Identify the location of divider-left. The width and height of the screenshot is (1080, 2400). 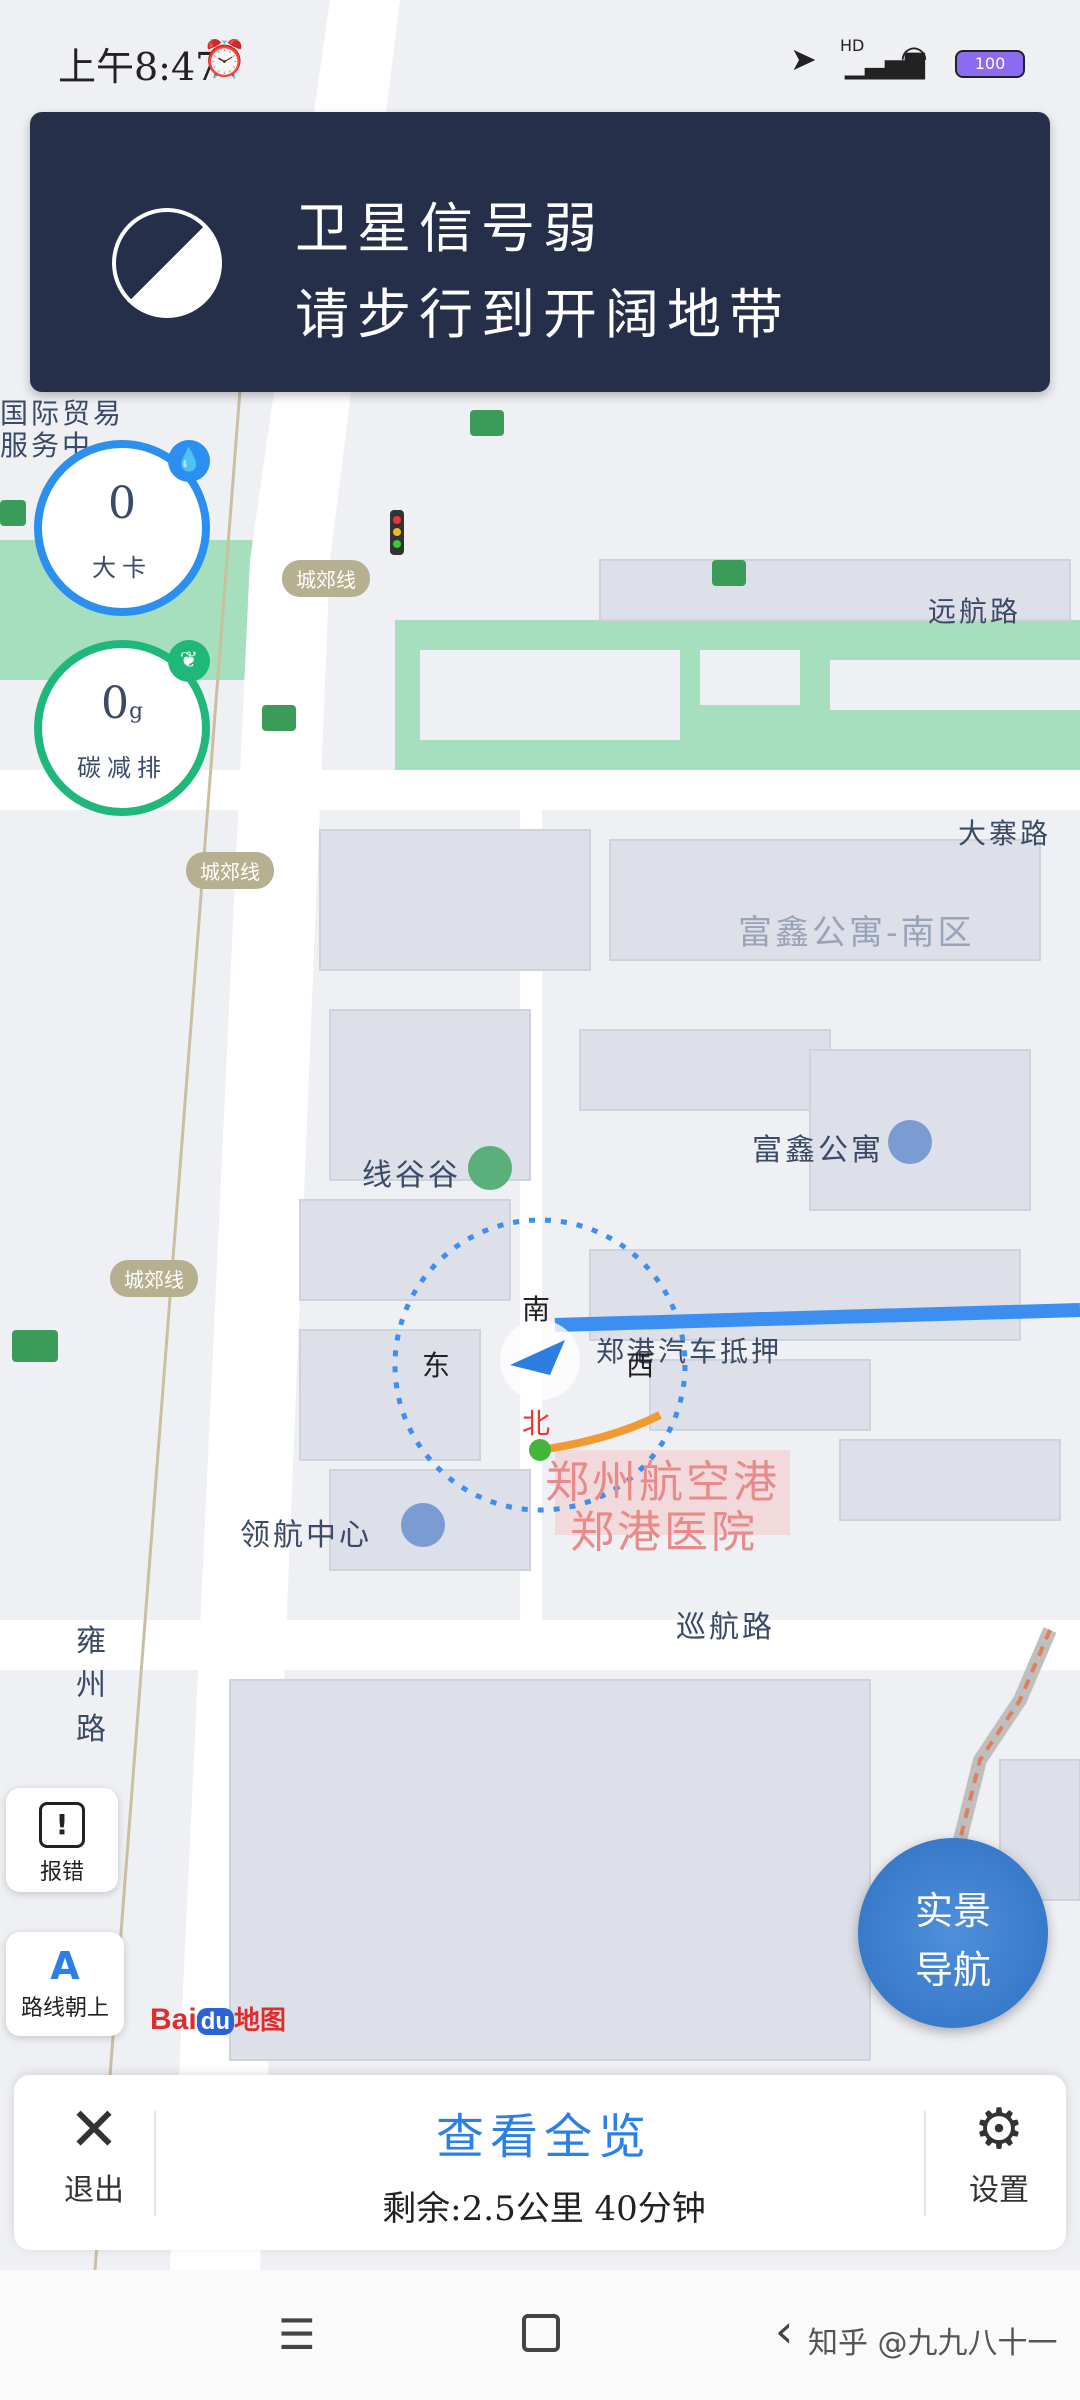
(155, 2163).